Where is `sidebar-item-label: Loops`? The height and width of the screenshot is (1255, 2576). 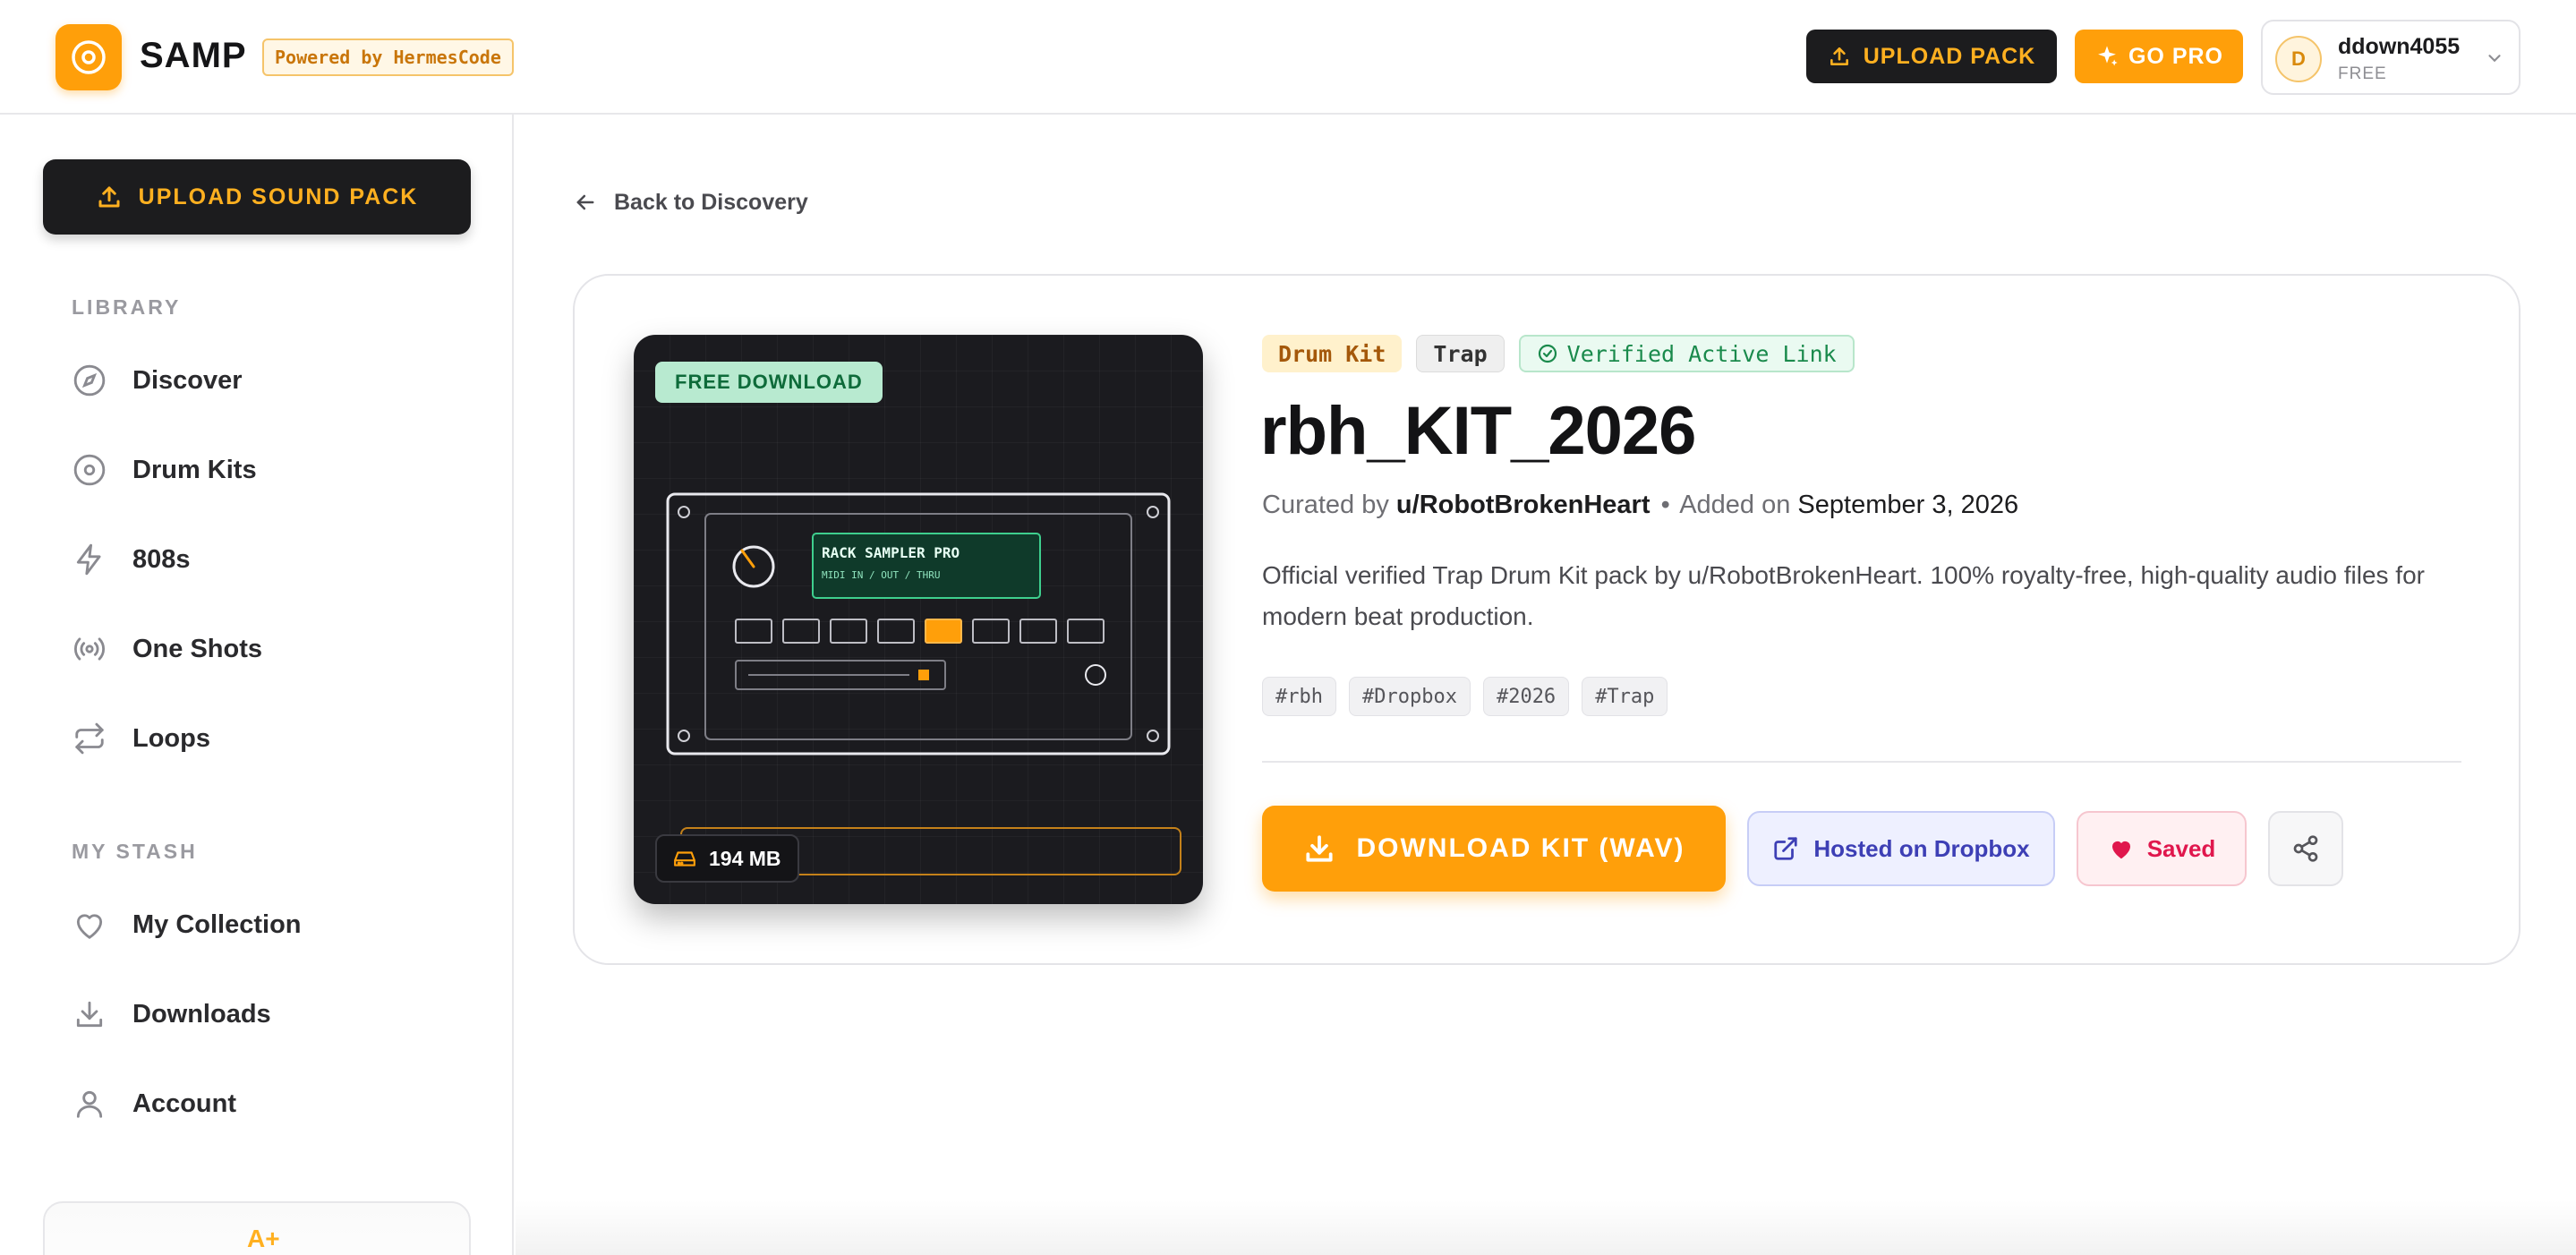 sidebar-item-label: Loops is located at coordinates (171, 738).